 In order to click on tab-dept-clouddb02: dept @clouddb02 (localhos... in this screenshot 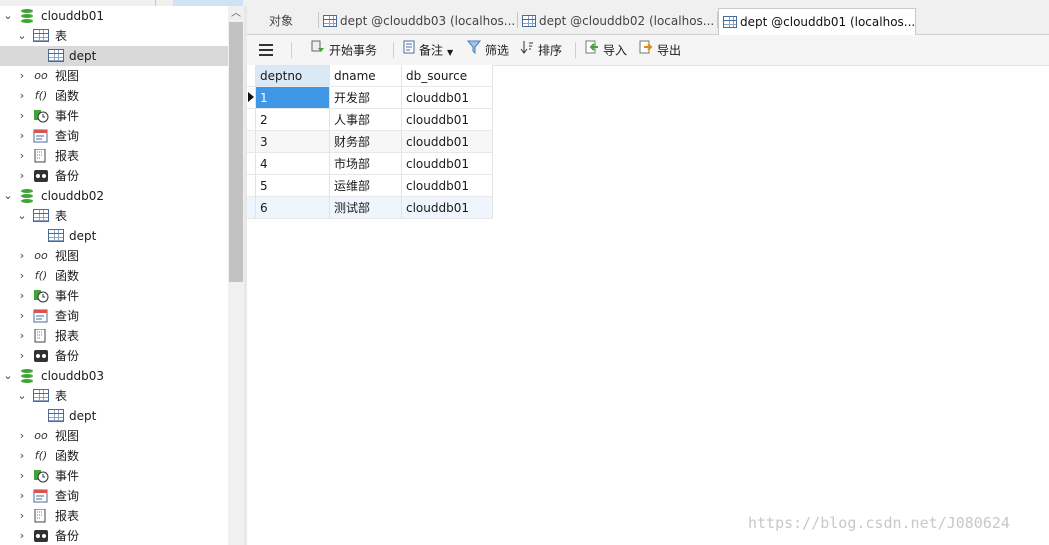, I will do `click(616, 21)`.